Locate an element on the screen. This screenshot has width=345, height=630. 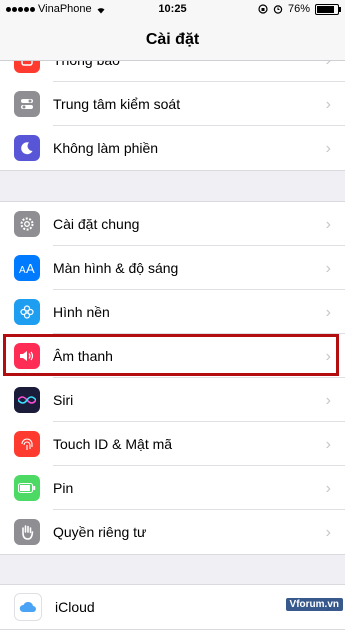
row-label: Quyền riêng tư is located at coordinates (100, 532).